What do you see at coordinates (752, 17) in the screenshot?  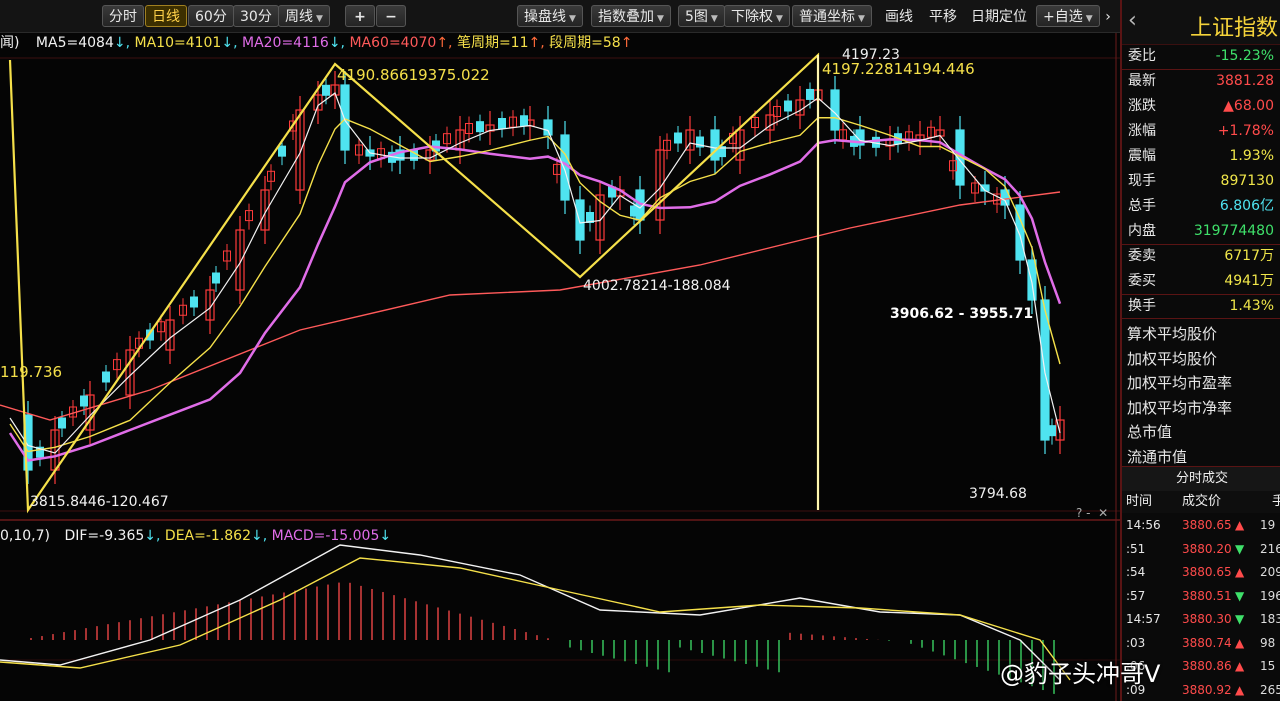 I see `ex-rights-label: 下除权` at bounding box center [752, 17].